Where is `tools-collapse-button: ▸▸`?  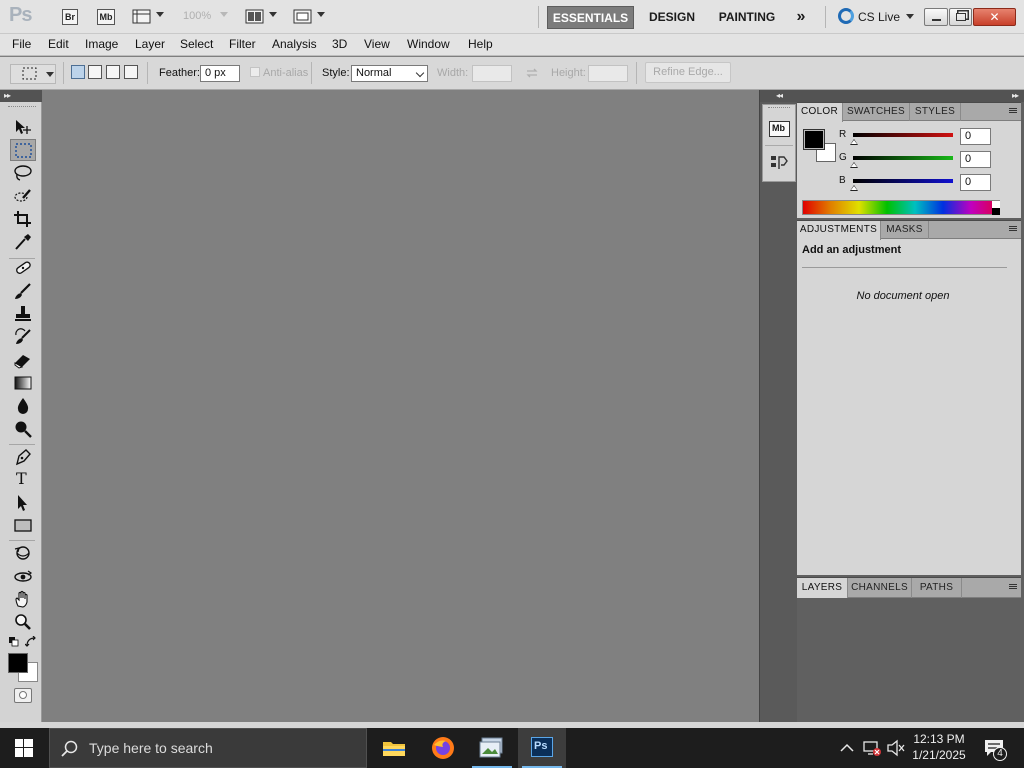 tools-collapse-button: ▸▸ is located at coordinates (21, 96).